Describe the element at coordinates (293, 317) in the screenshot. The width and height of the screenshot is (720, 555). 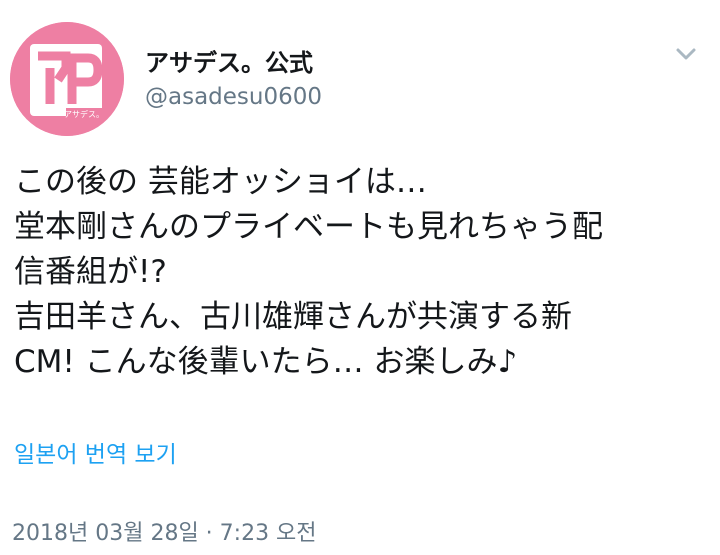
I see `tweet-text-line: 吉田羊さん、古川雄輝さんが共演する新` at that location.